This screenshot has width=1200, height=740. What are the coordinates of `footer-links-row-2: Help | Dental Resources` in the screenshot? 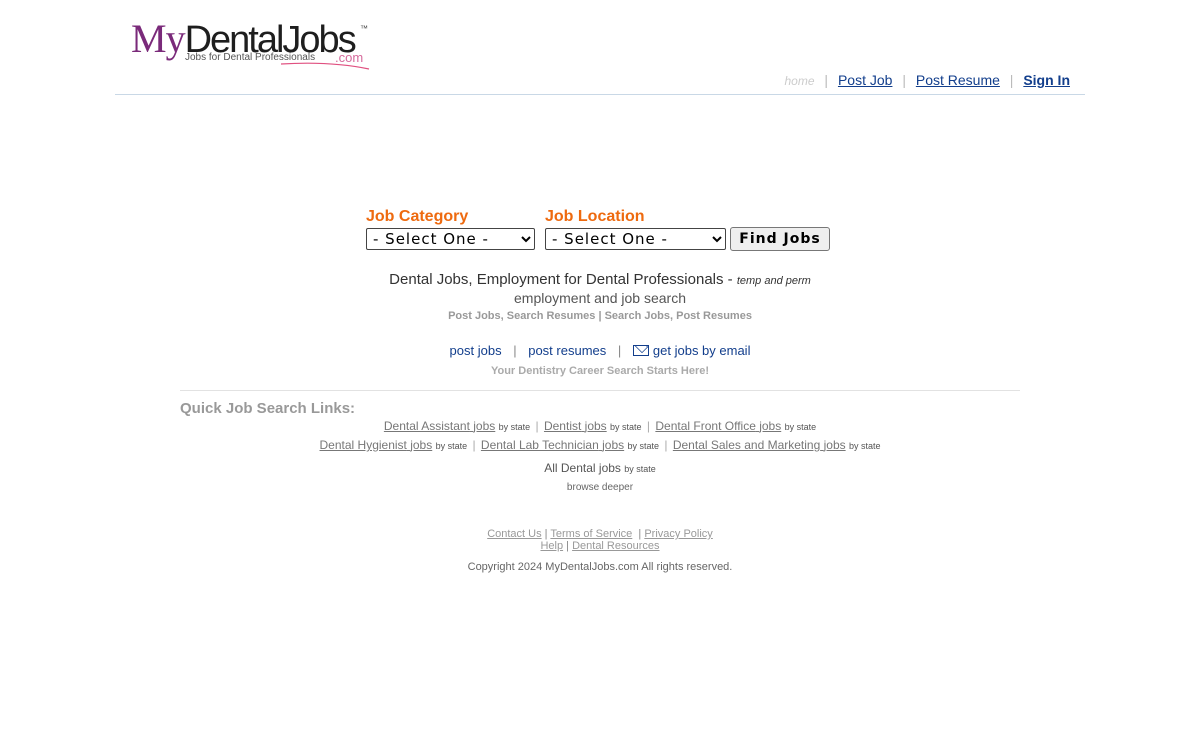 It's located at (600, 546).